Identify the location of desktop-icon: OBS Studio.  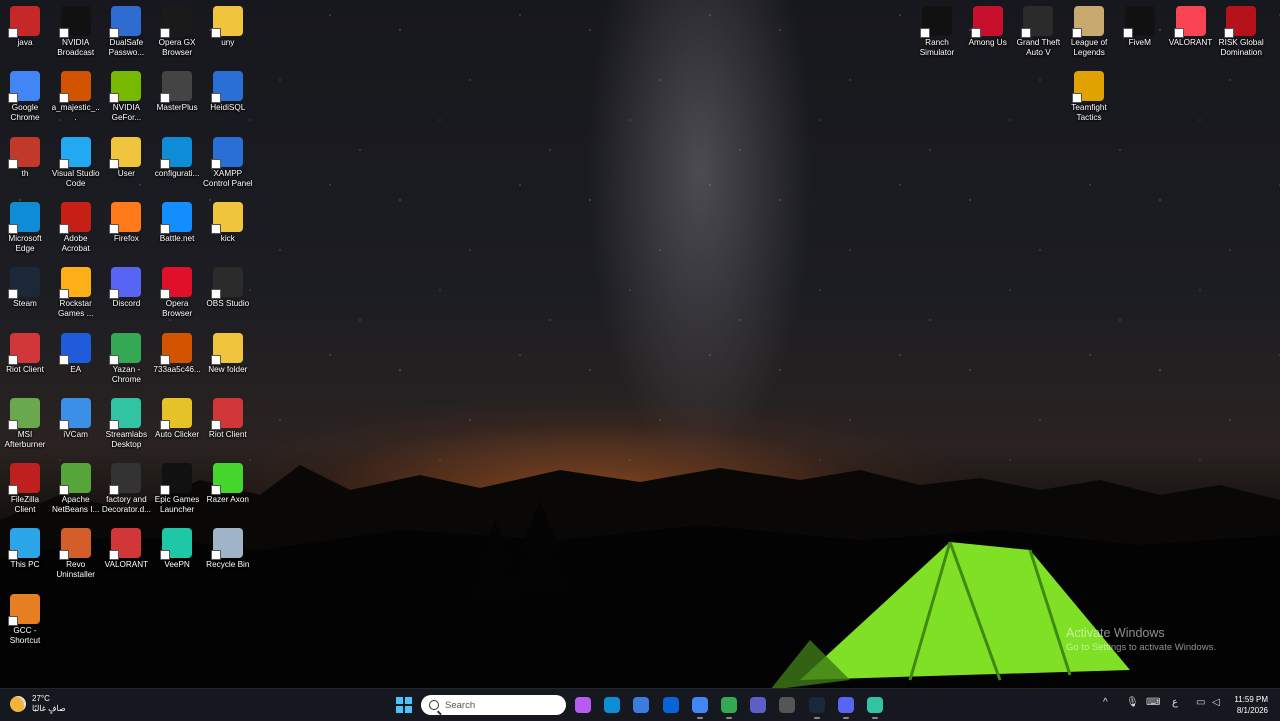
(228, 287).